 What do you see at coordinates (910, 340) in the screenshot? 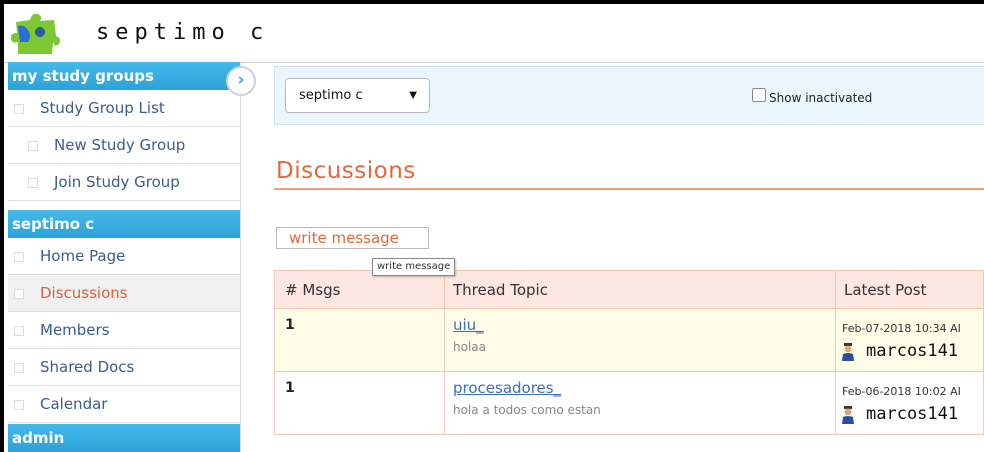
I see `cell-latest-post: Feb-07-2018 10:34 AI marcos141` at bounding box center [910, 340].